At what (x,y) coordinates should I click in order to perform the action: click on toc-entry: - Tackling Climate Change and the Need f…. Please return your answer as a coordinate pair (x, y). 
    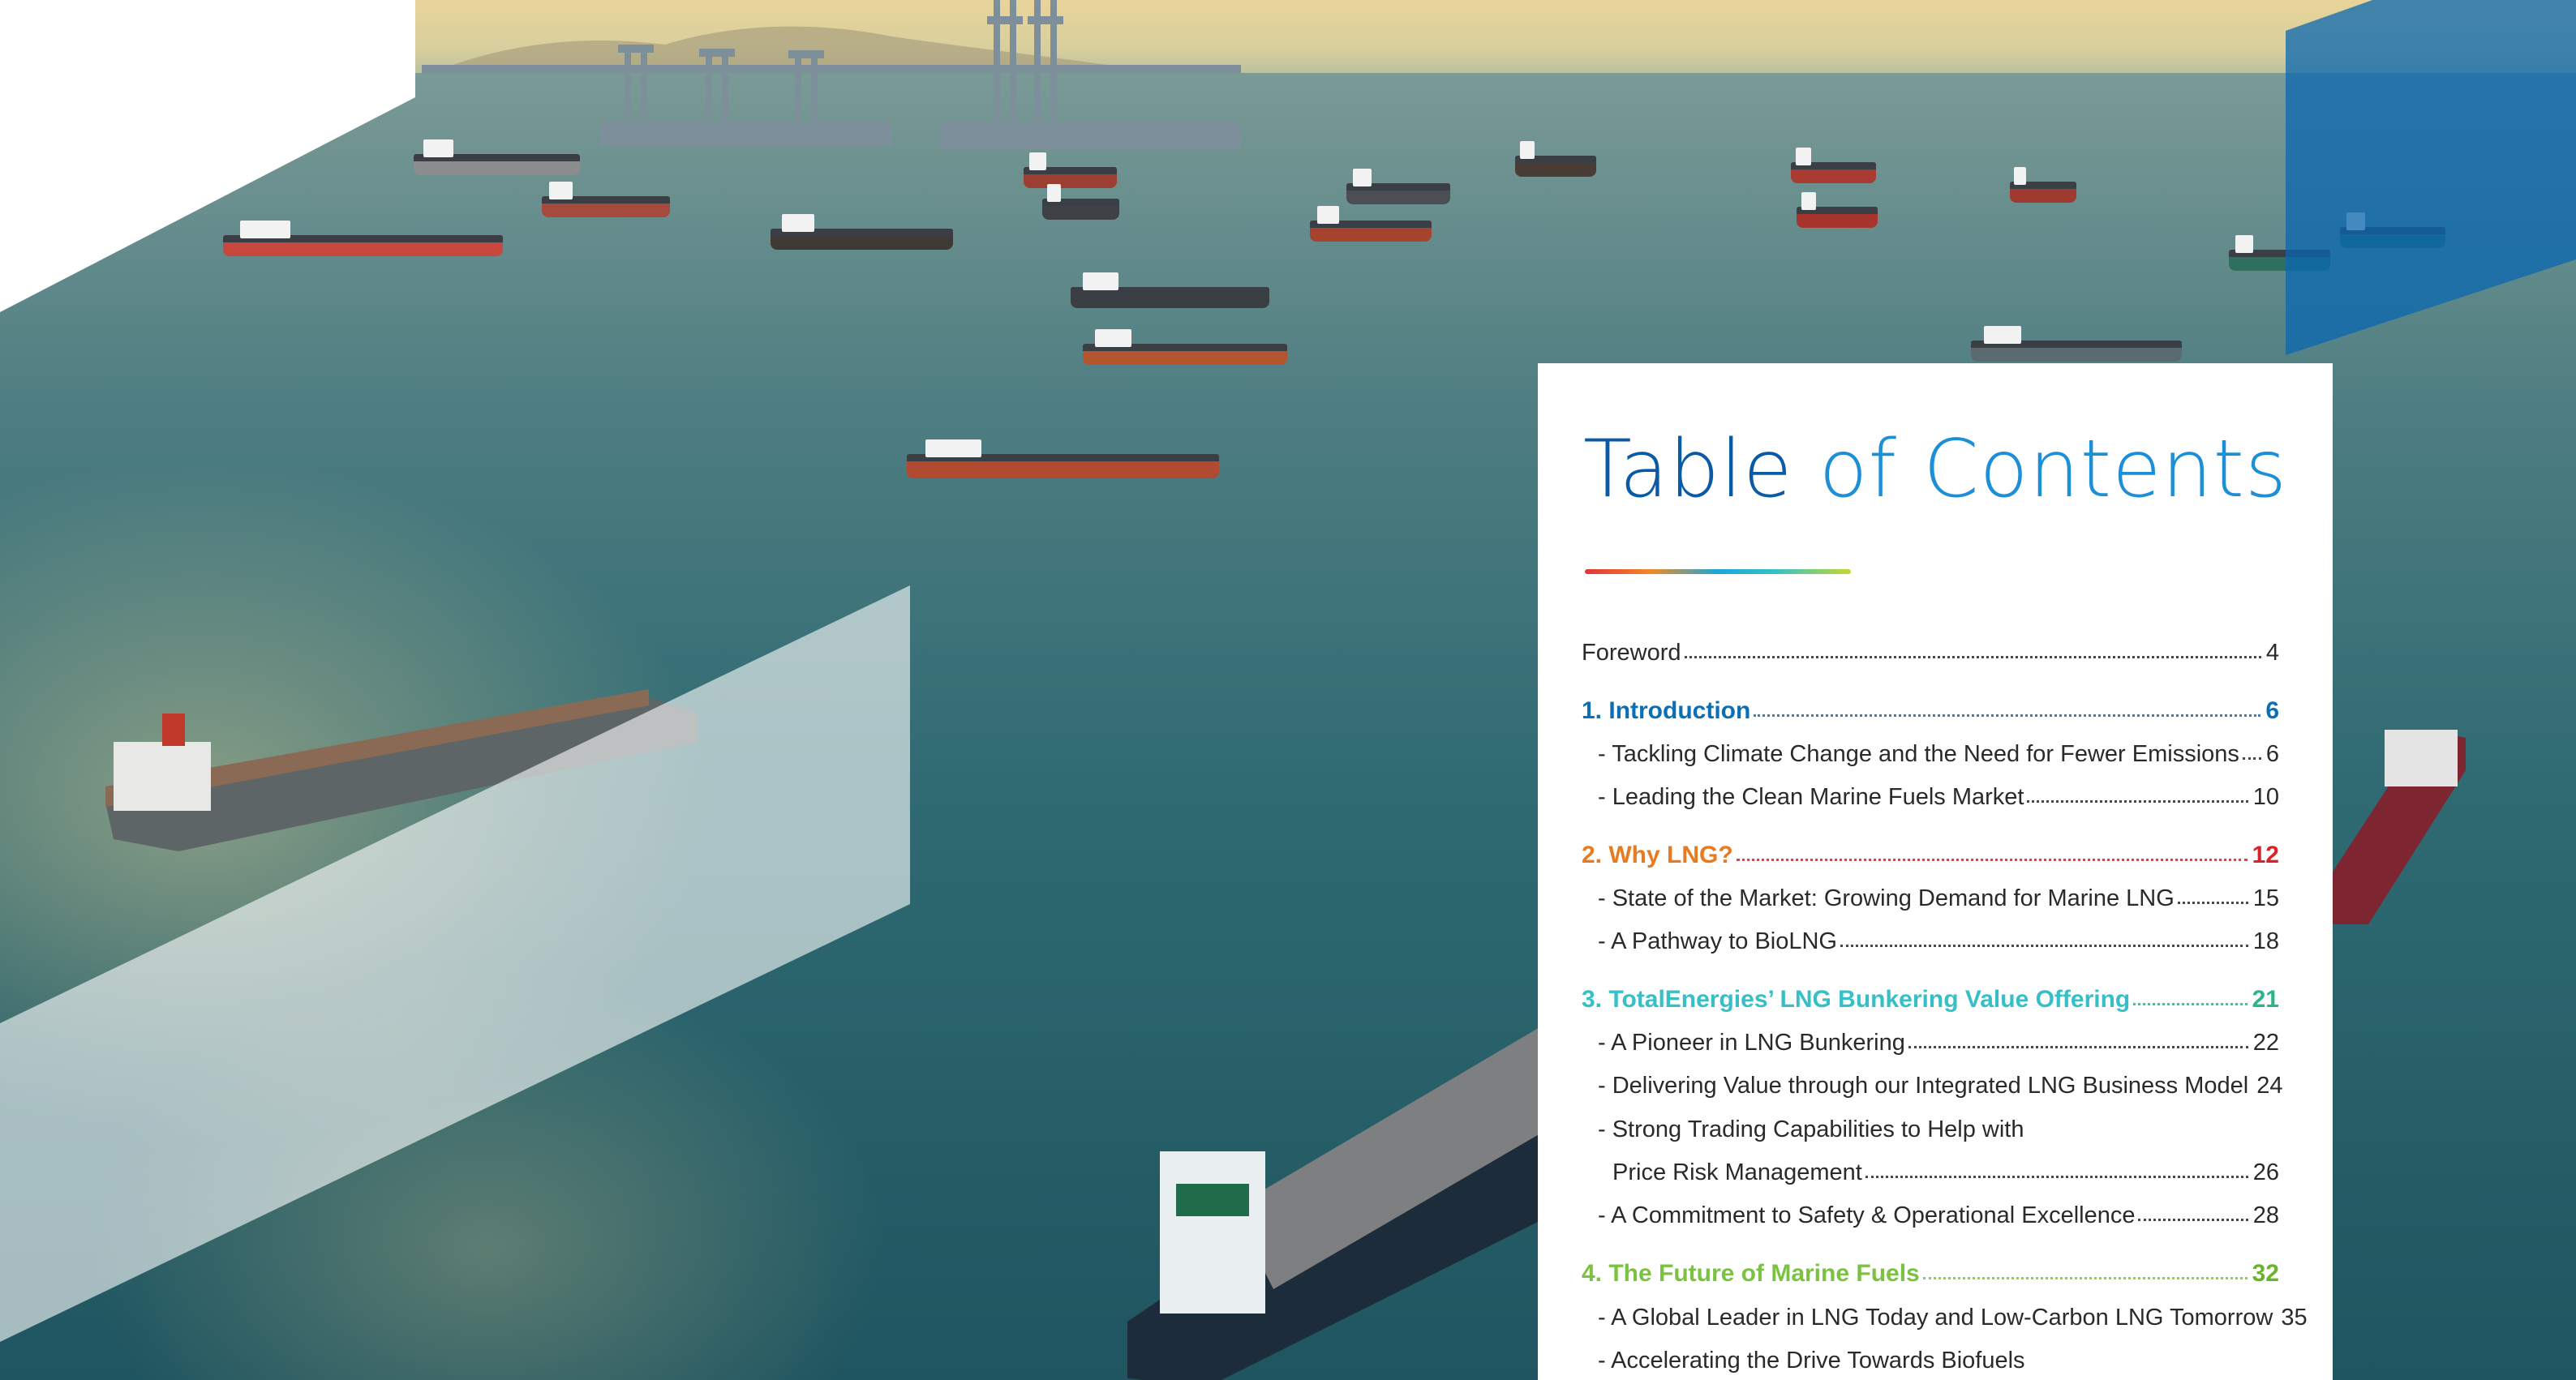
    Looking at the image, I should click on (1938, 749).